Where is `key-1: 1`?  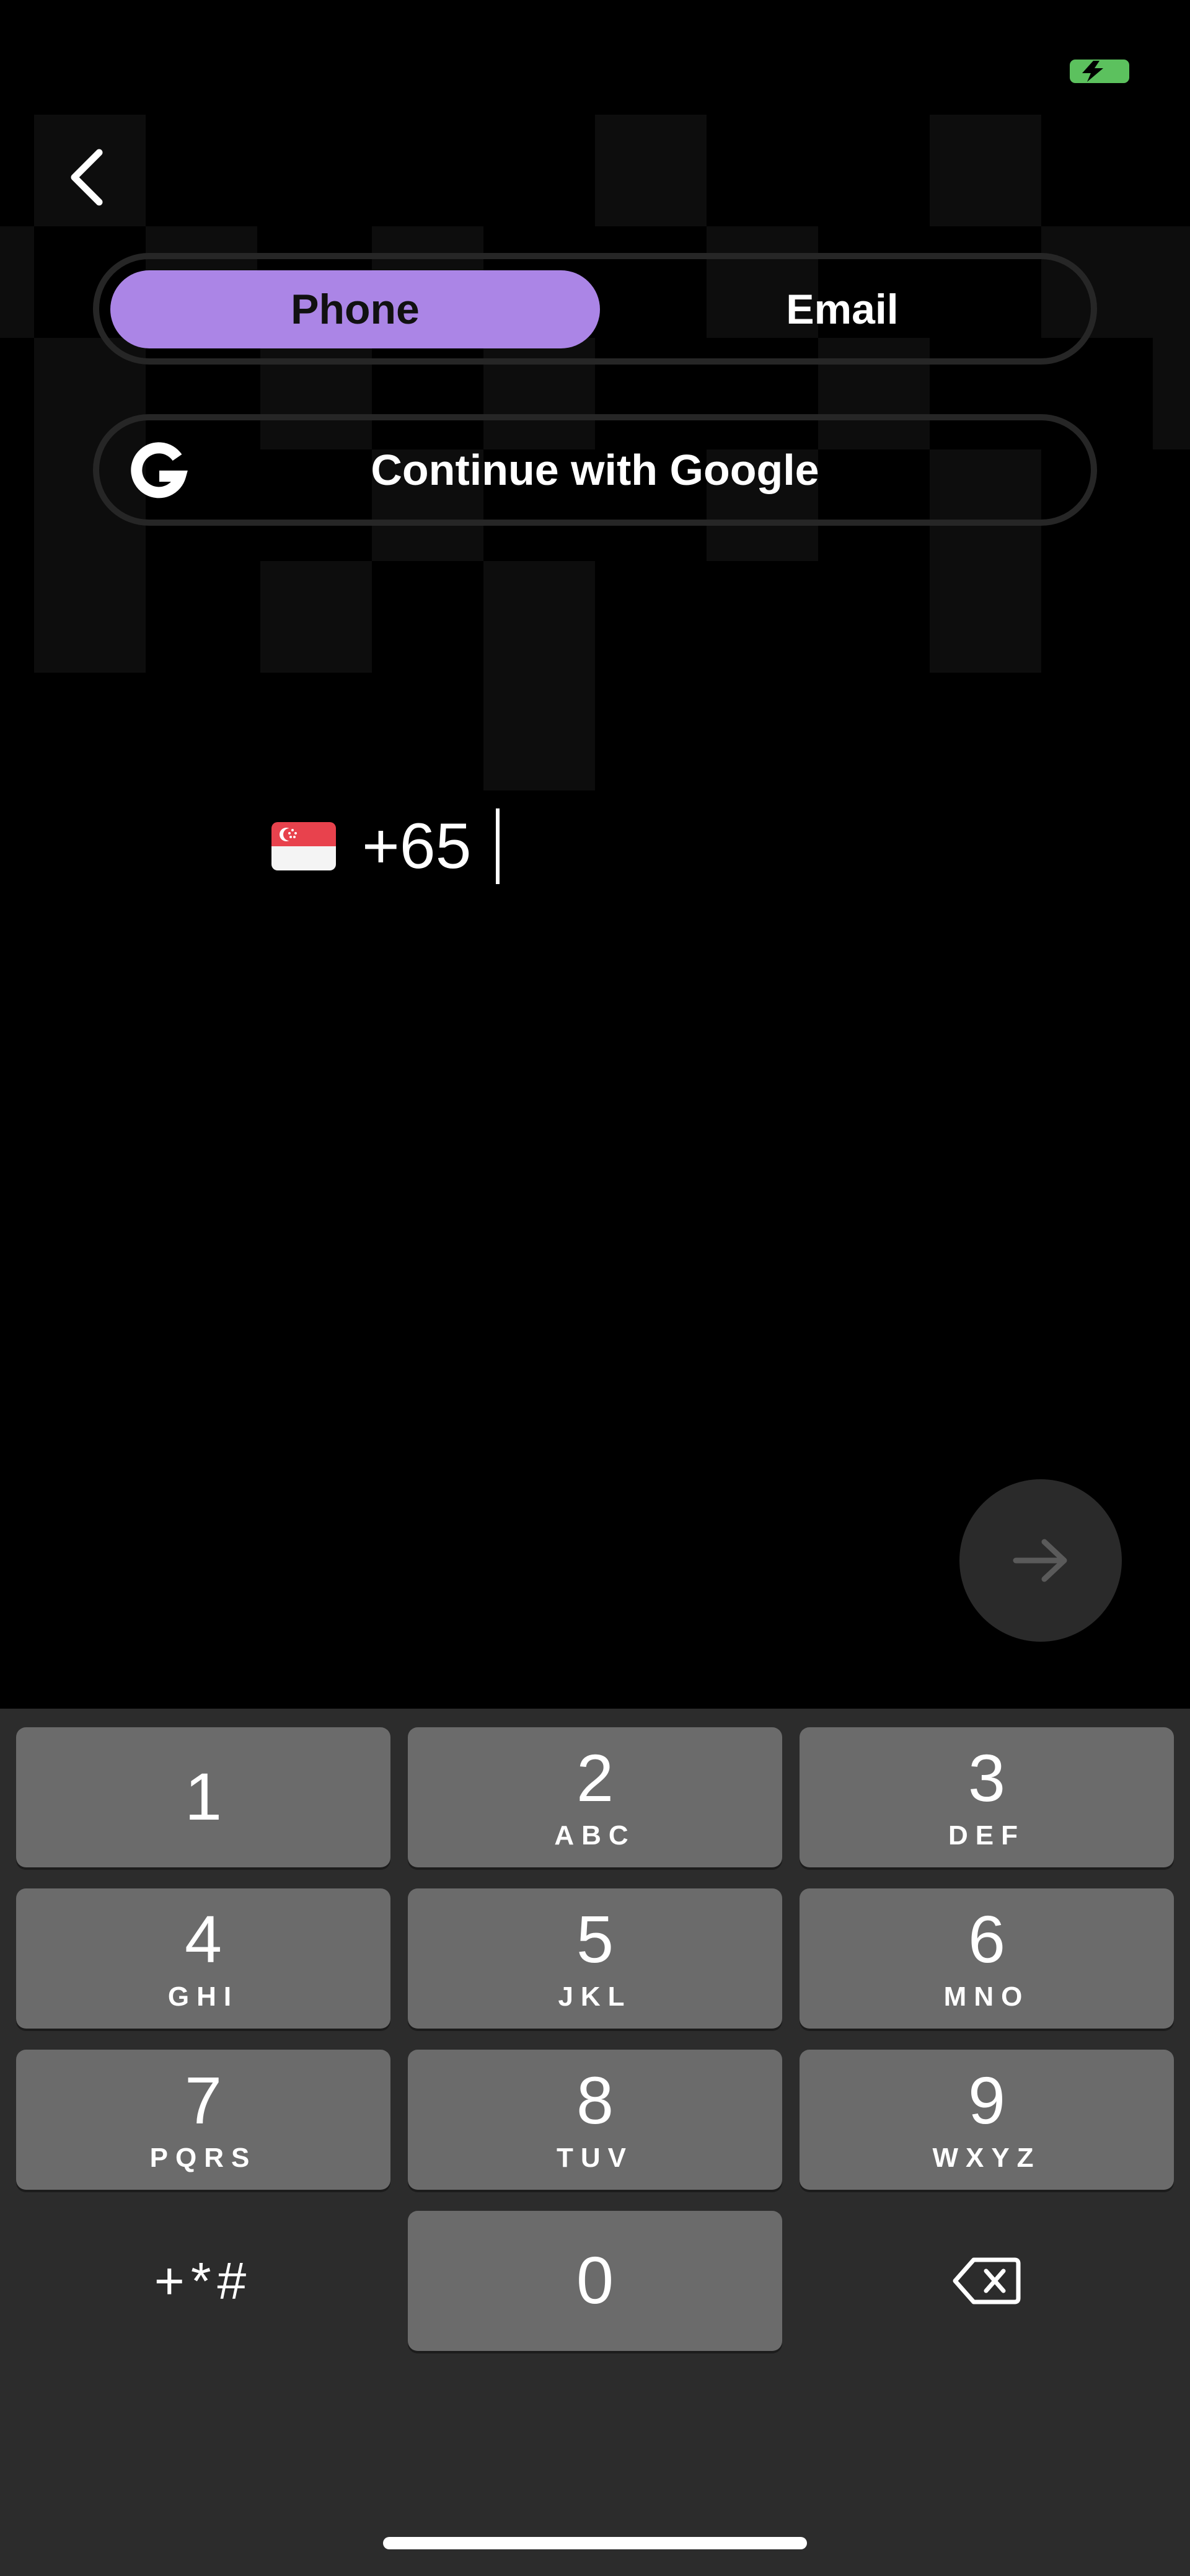 key-1: 1 is located at coordinates (203, 1797).